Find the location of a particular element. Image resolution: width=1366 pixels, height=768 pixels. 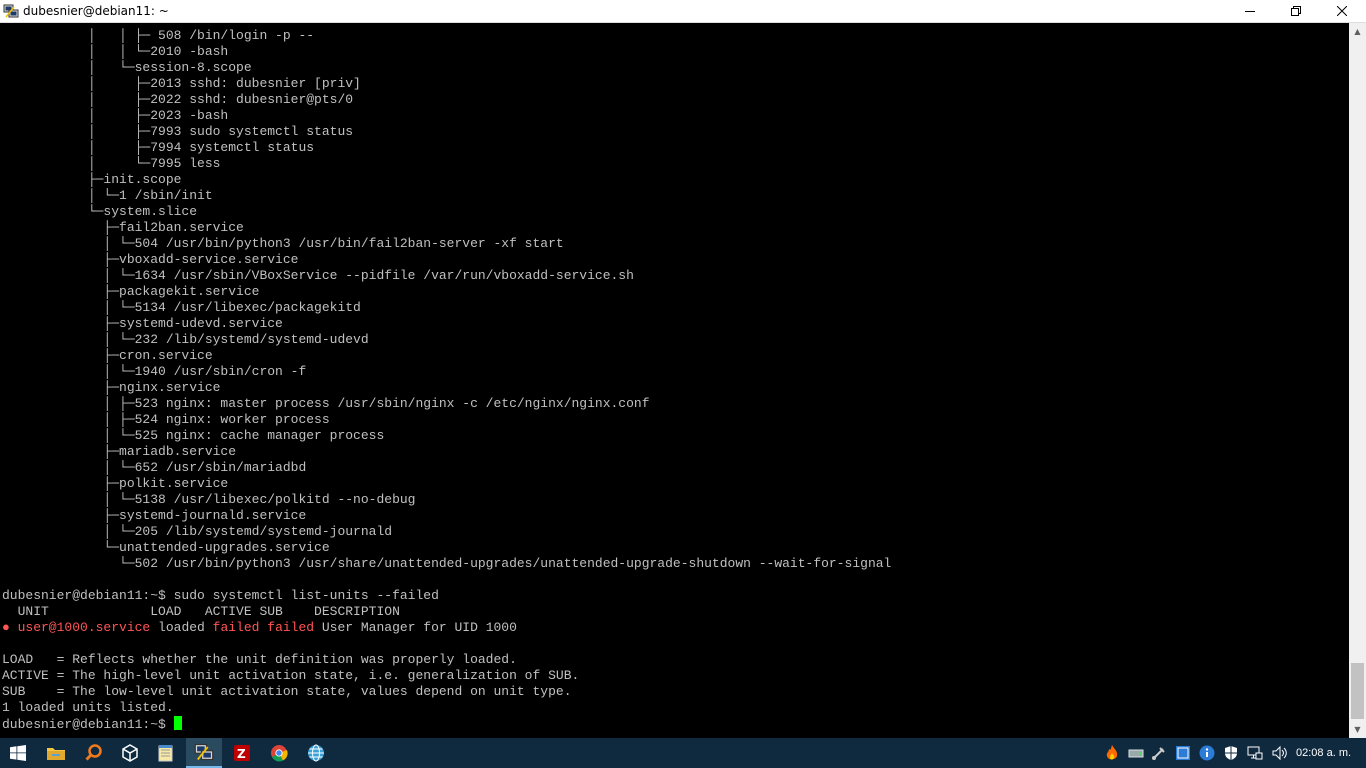

terminal-line: └─system.slice is located at coordinates (446, 212).